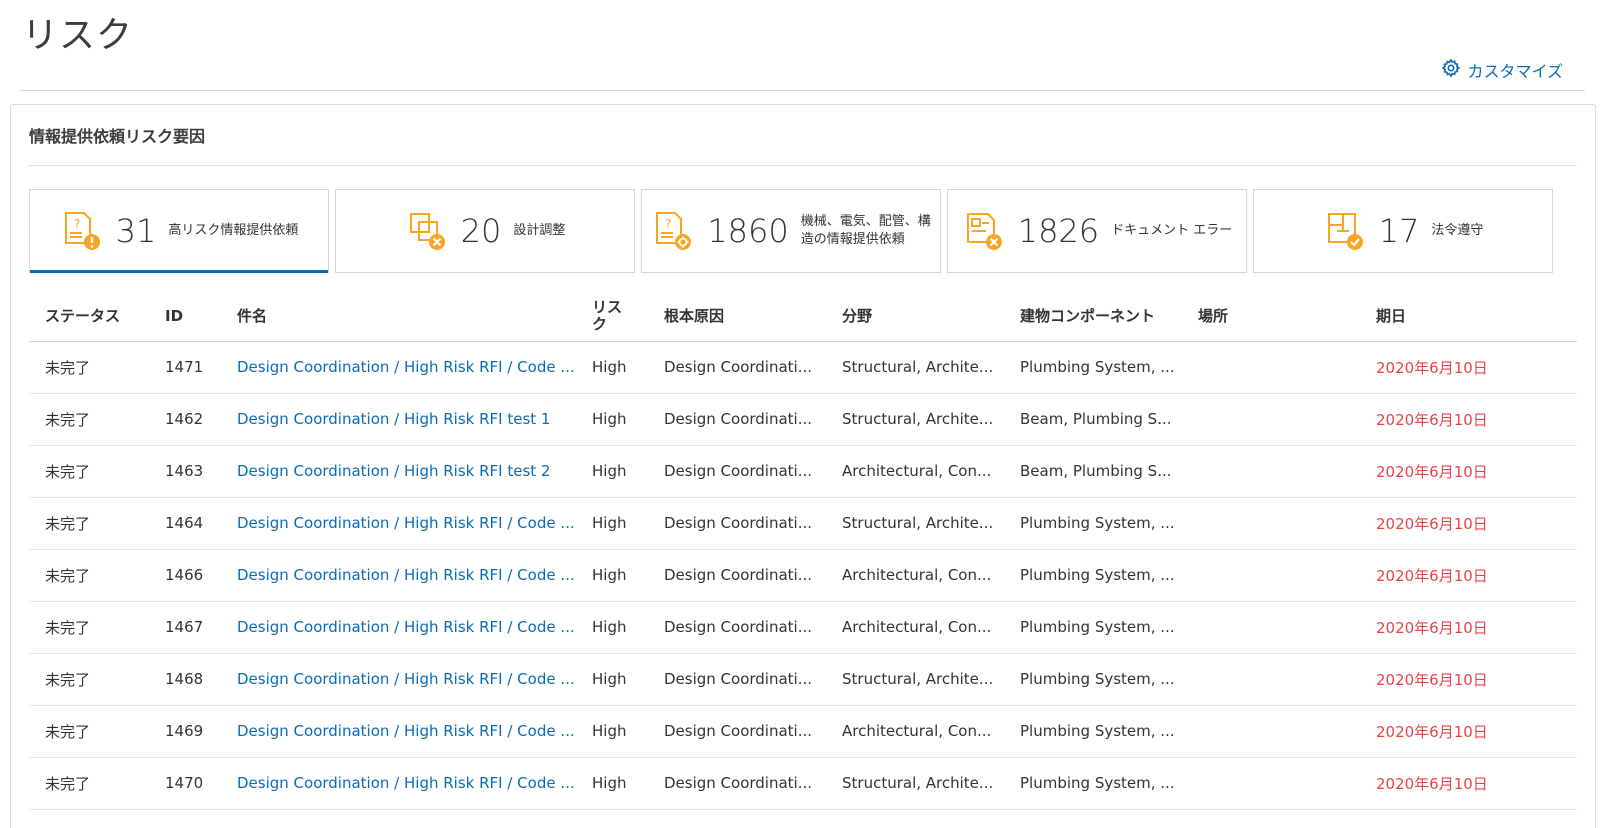  What do you see at coordinates (737, 316) in the screenshot?
I see `column-header-root-cause: 根本原因` at bounding box center [737, 316].